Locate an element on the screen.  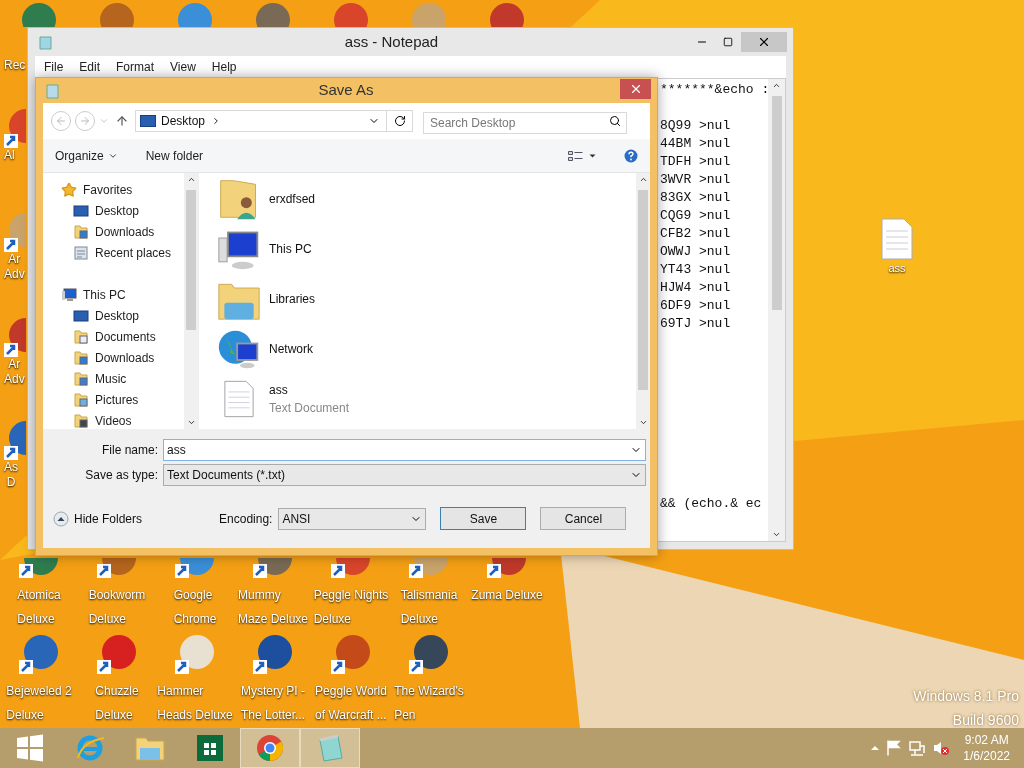
music-folder-icon is located at coordinates (81, 378).